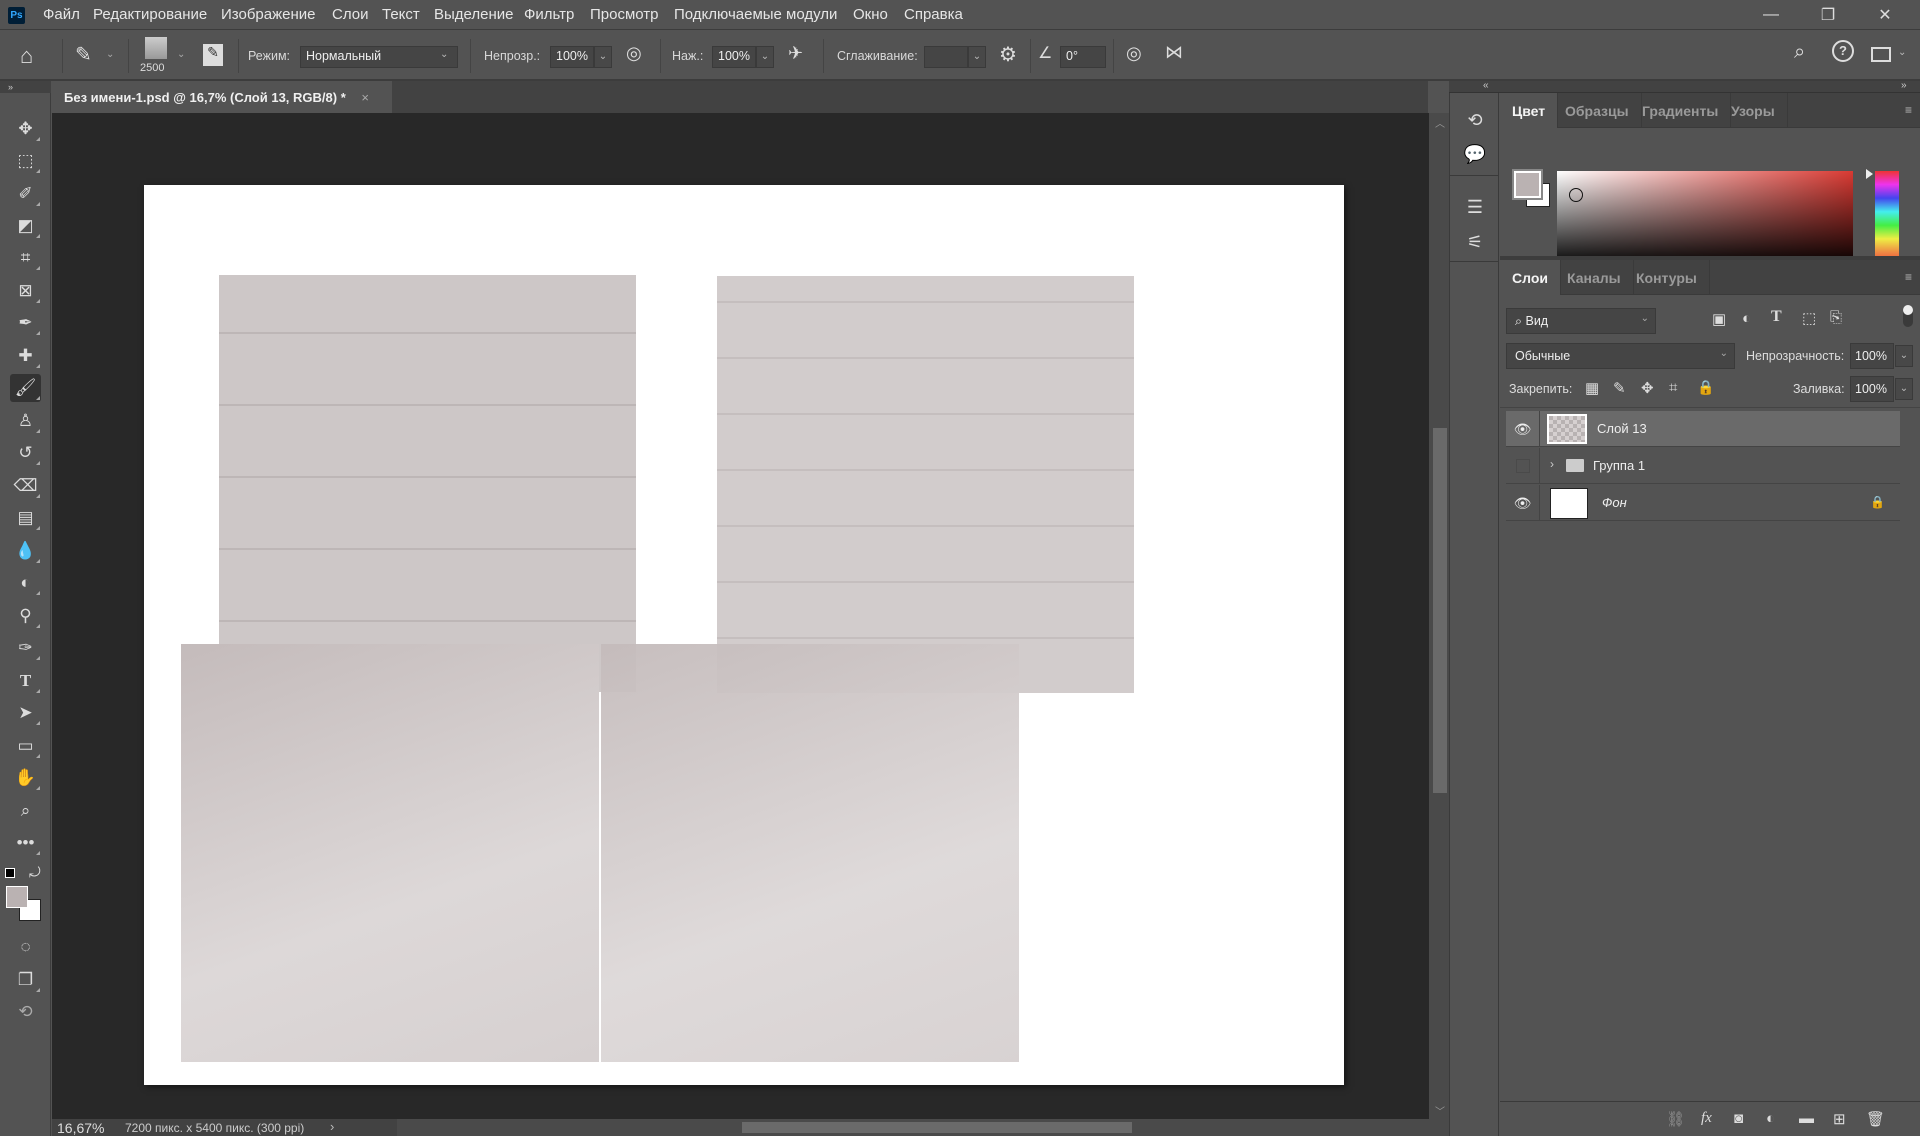 The image size is (1920, 1136). Describe the element at coordinates (25, 746) in the screenshot. I see `rectangle-tool-icon: ▭` at that location.